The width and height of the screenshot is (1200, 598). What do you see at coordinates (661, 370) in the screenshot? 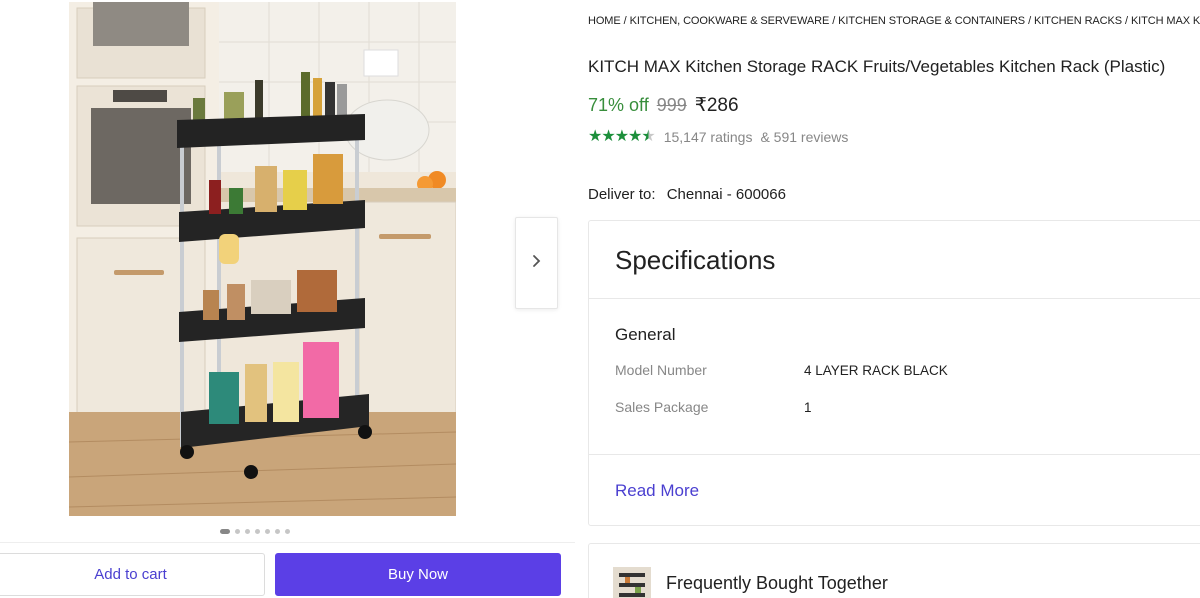
I see `spec-key: Model Number` at bounding box center [661, 370].